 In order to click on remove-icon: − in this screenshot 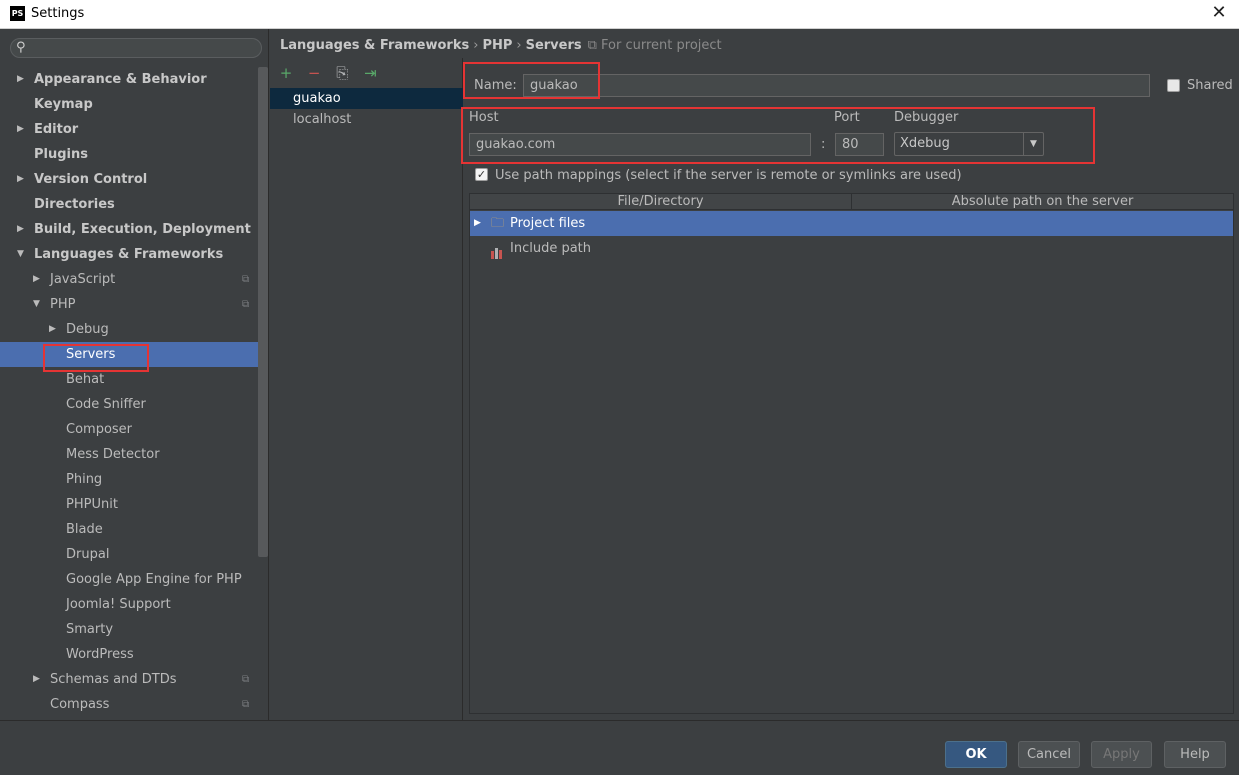, I will do `click(314, 73)`.